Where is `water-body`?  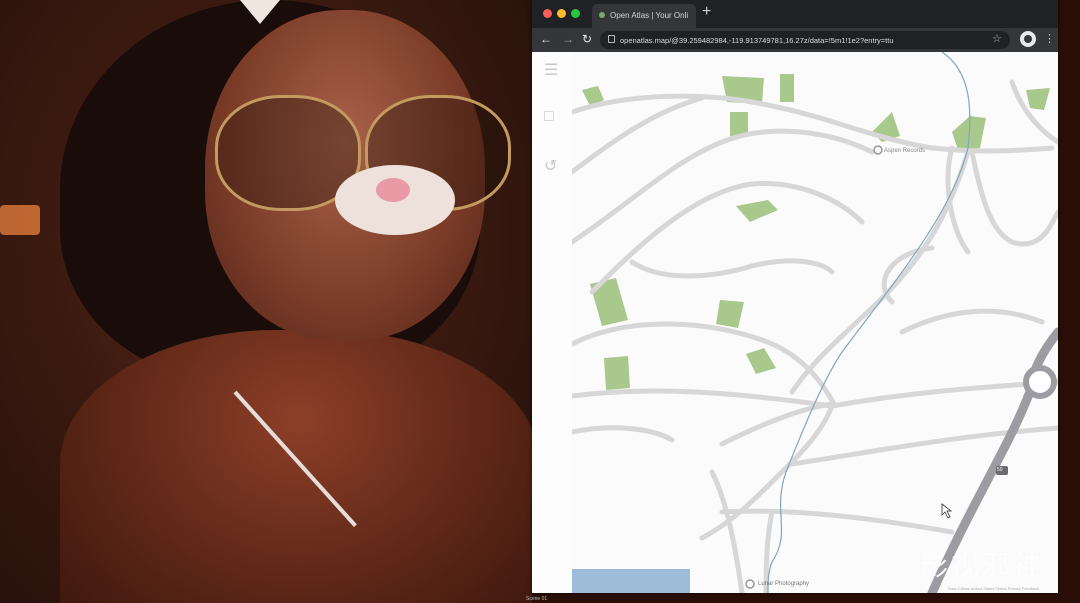 water-body is located at coordinates (631, 581).